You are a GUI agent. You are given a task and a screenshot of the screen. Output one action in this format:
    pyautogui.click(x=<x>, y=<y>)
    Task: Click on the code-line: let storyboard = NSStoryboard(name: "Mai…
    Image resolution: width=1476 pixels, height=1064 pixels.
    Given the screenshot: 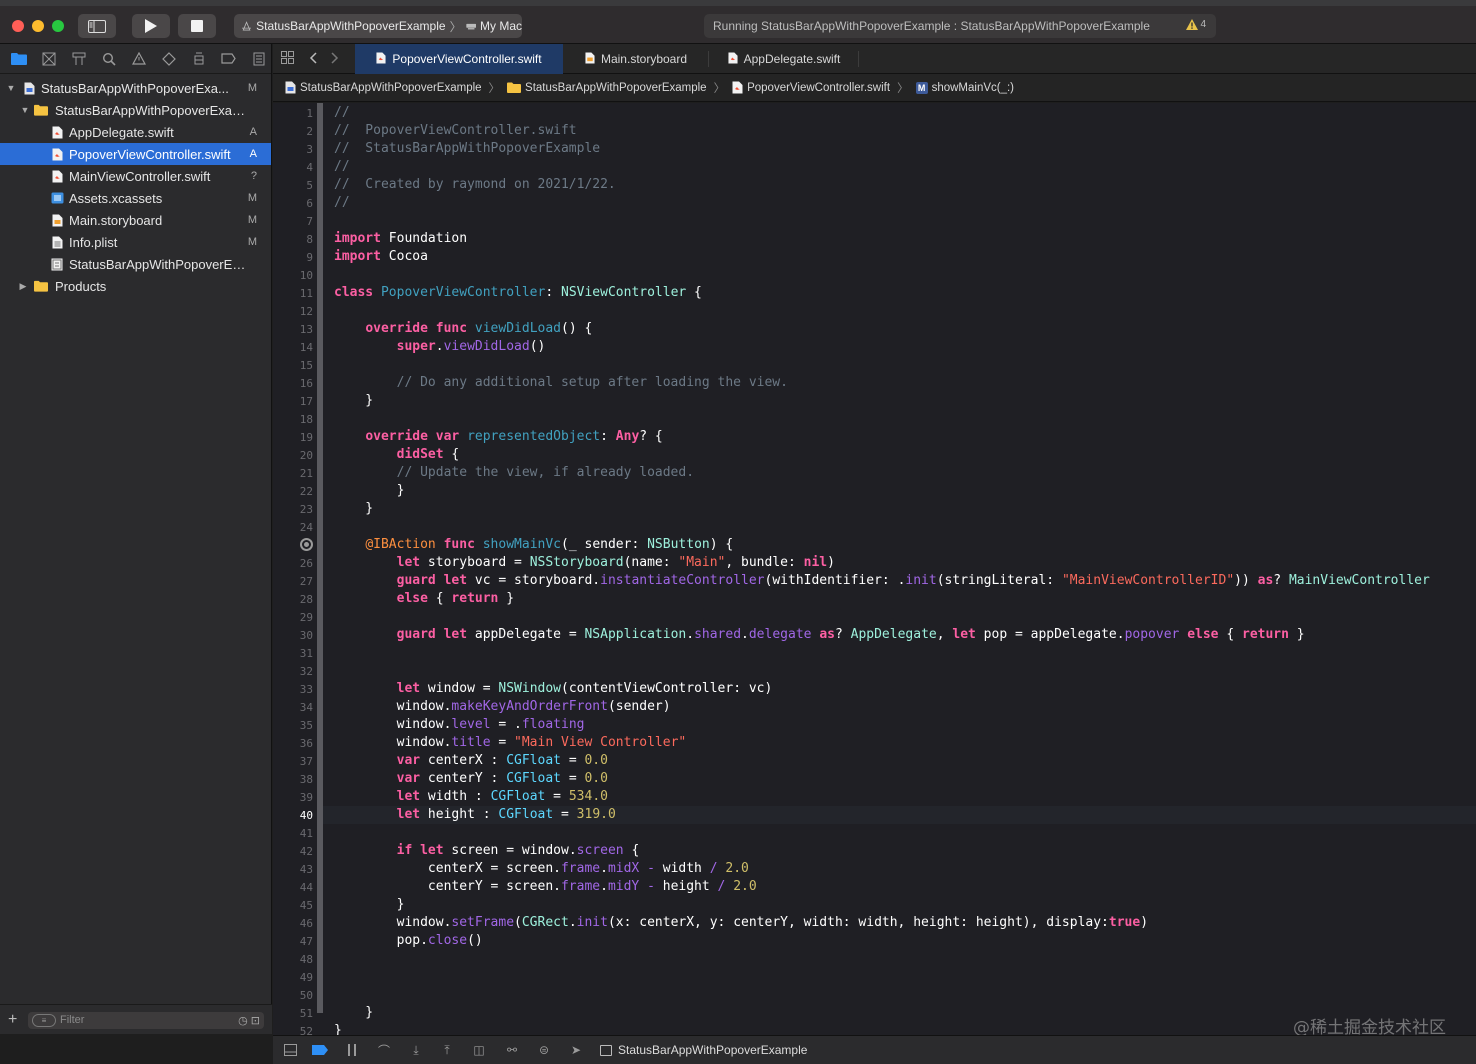 What is the action you would take?
    pyautogui.click(x=584, y=563)
    